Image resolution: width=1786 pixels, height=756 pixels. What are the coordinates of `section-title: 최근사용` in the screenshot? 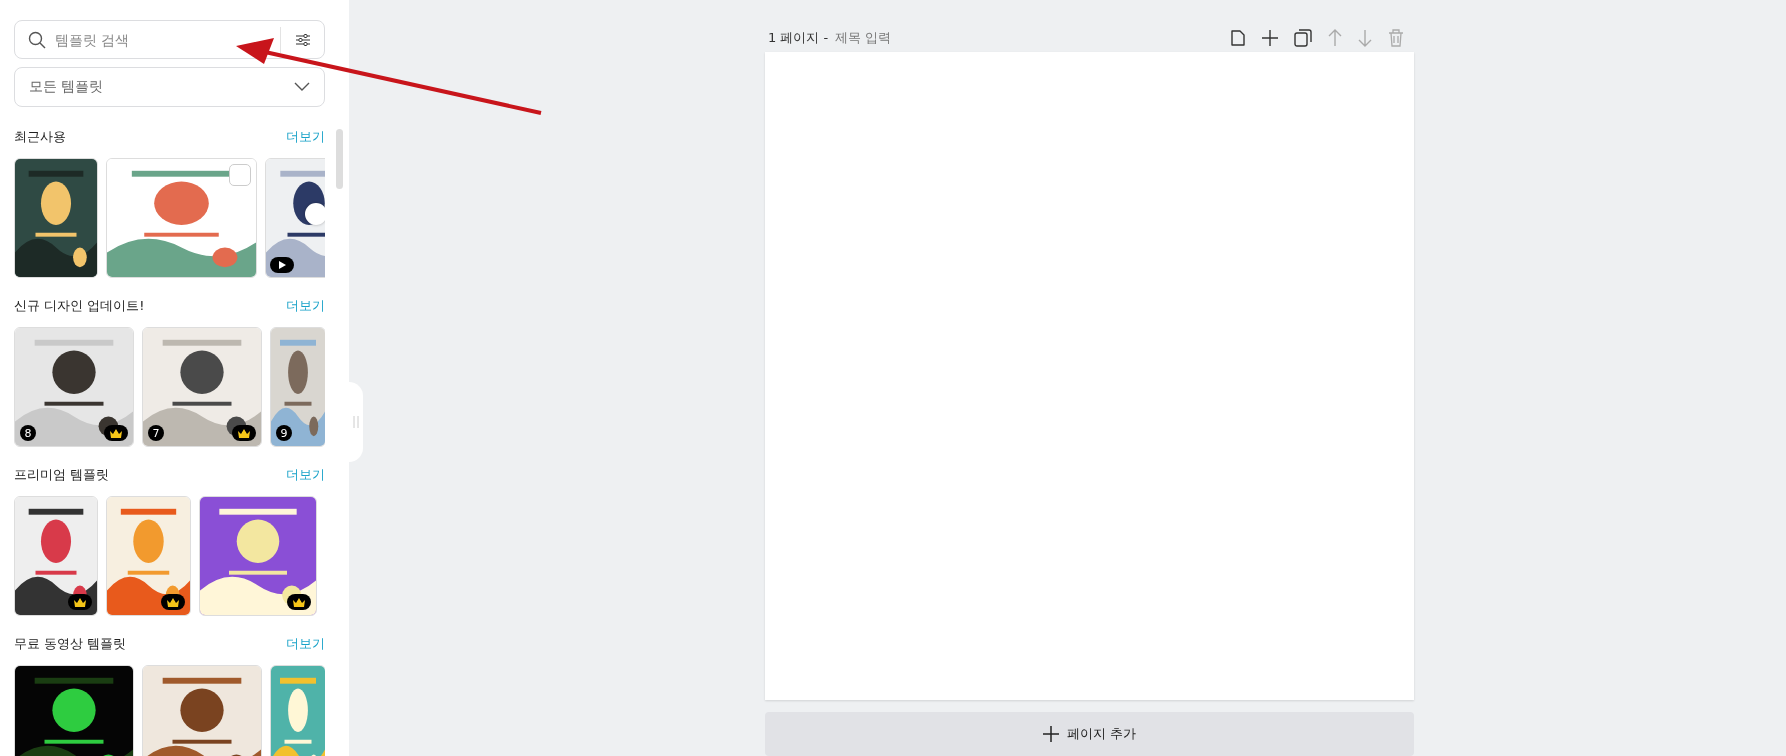 It's located at (40, 137).